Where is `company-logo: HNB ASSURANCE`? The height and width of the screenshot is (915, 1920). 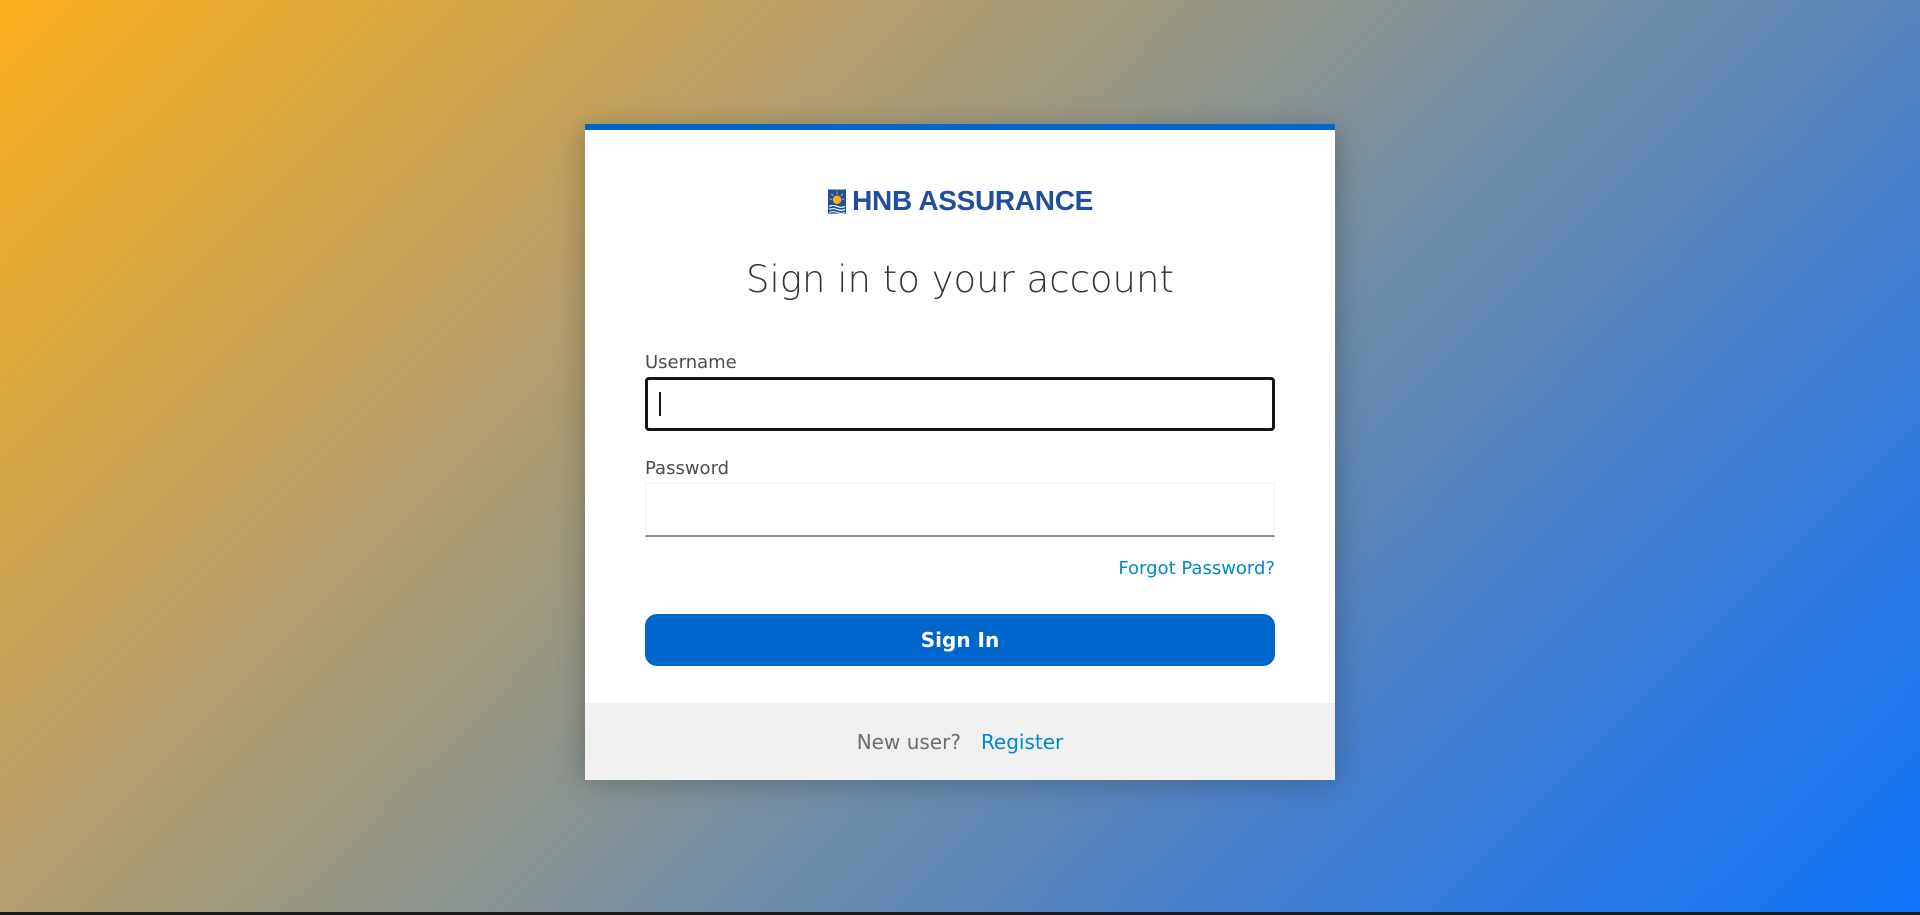
company-logo: HNB ASSURANCE is located at coordinates (960, 201).